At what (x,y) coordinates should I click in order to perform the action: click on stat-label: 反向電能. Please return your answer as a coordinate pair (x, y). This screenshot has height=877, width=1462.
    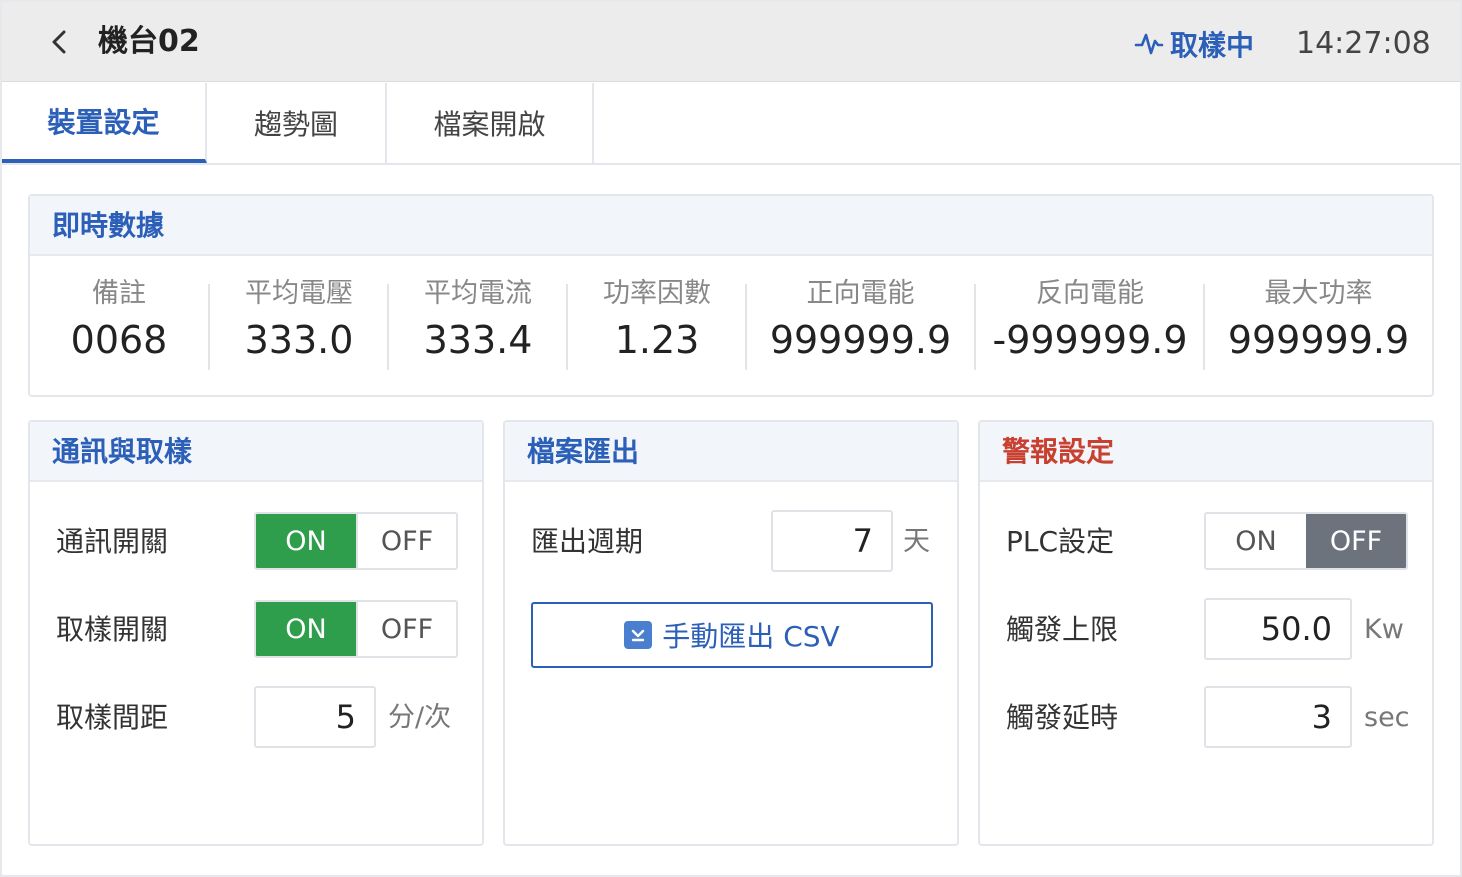
    Looking at the image, I should click on (1090, 293).